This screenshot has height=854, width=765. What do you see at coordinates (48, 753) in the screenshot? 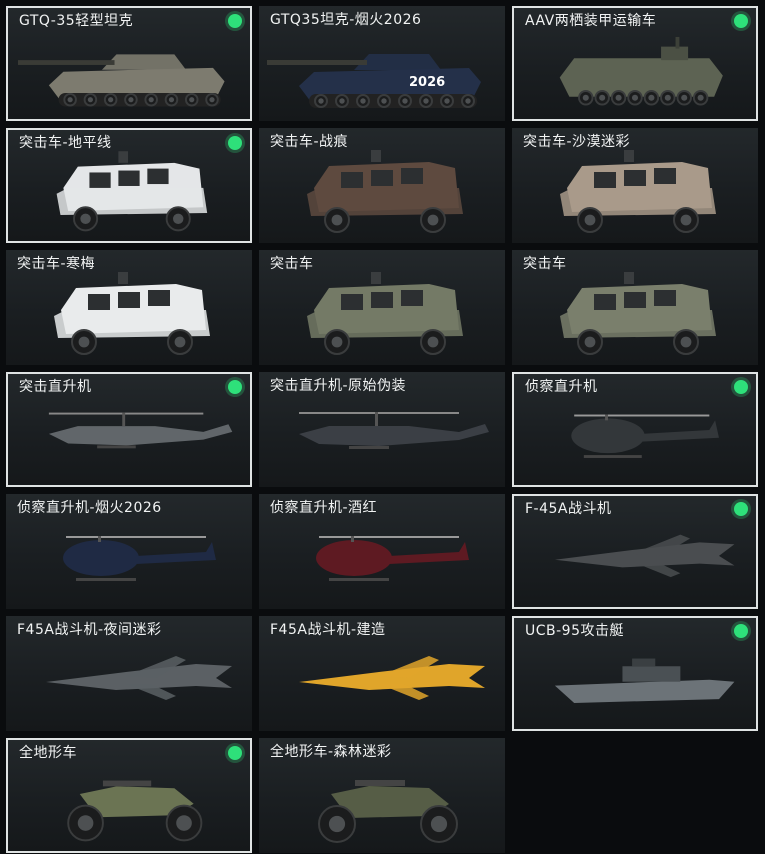
I see `vehicle-name: 全地形车` at bounding box center [48, 753].